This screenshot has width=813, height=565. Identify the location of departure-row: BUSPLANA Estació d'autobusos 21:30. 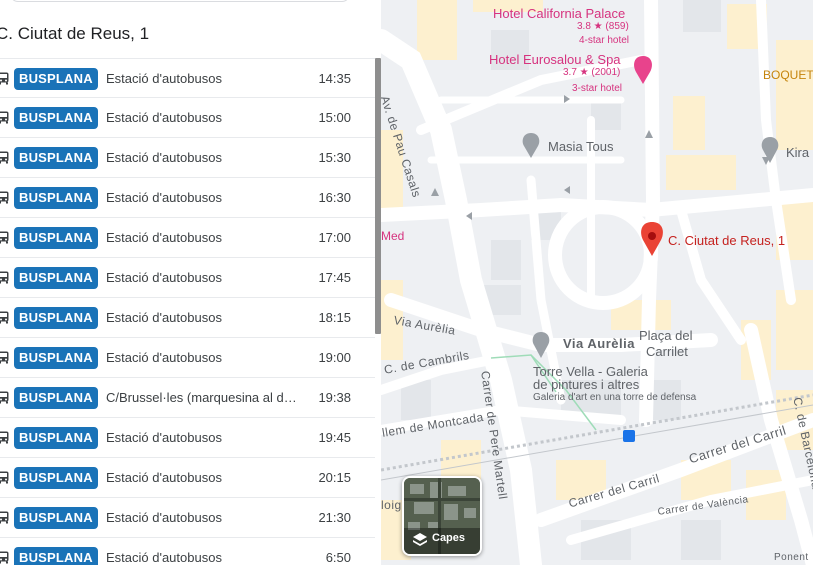
(187, 518).